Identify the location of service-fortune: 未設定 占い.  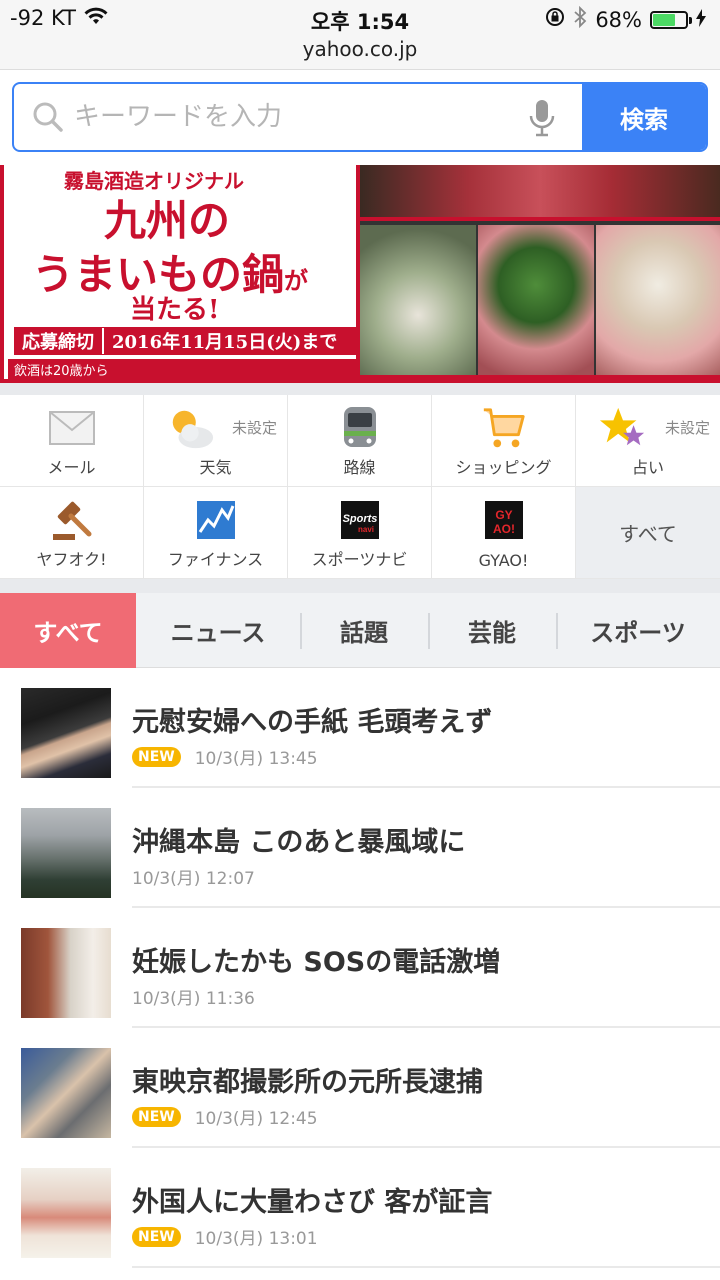
(648, 441).